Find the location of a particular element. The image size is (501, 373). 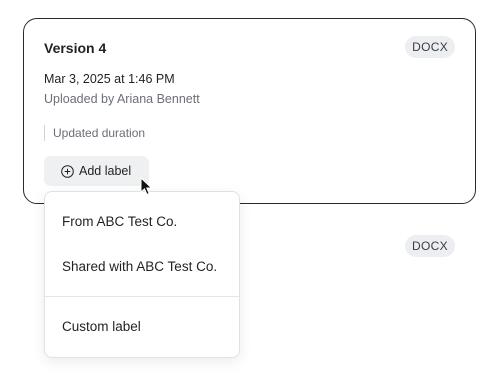

add-label-button: Add label is located at coordinates (96, 171).